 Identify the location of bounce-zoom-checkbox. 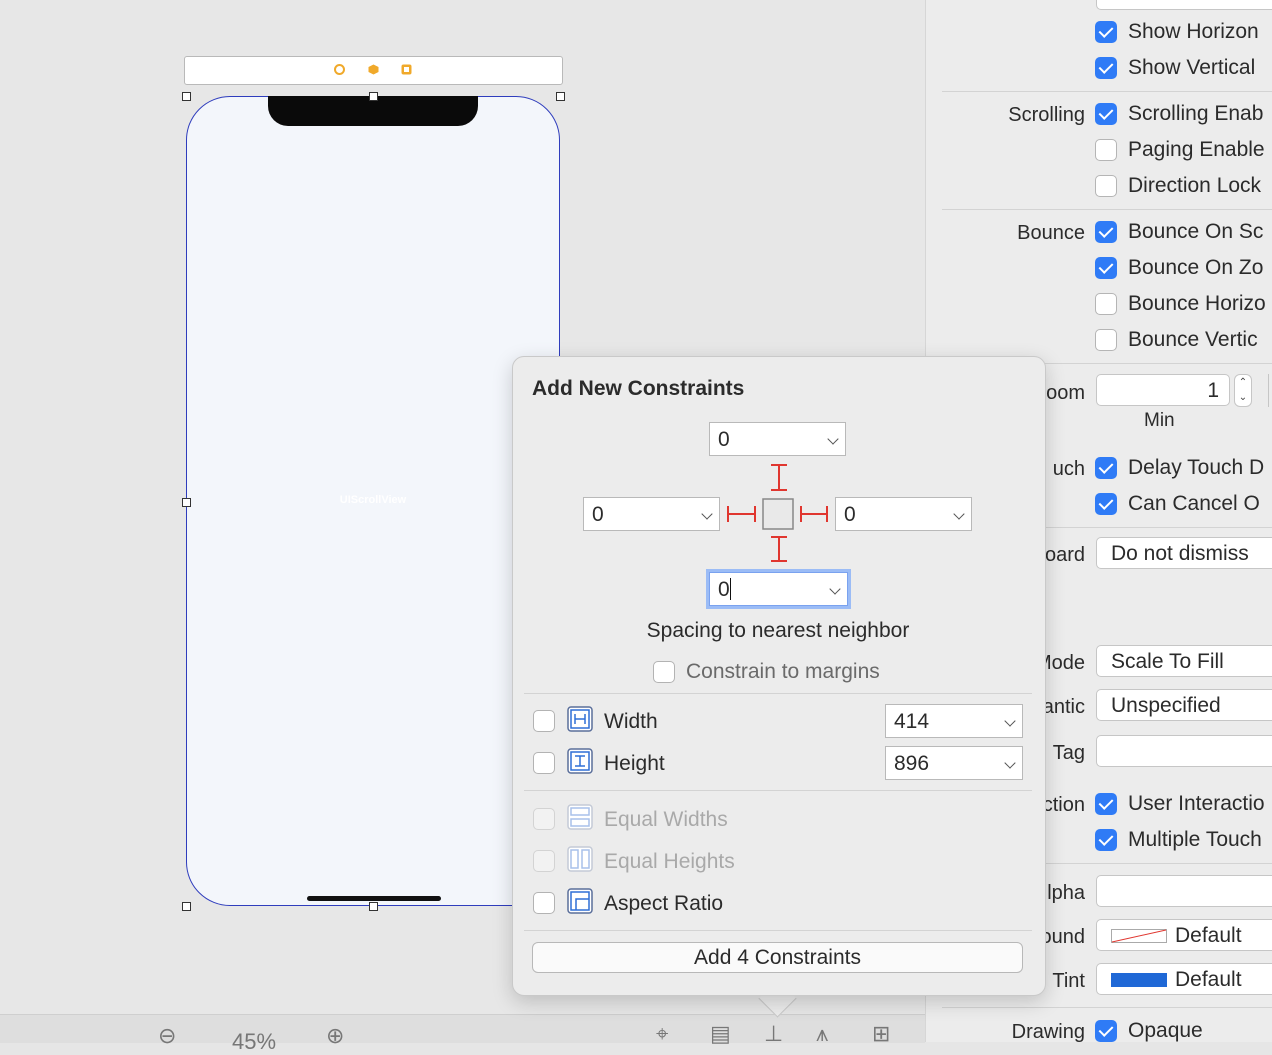
(1106, 268).